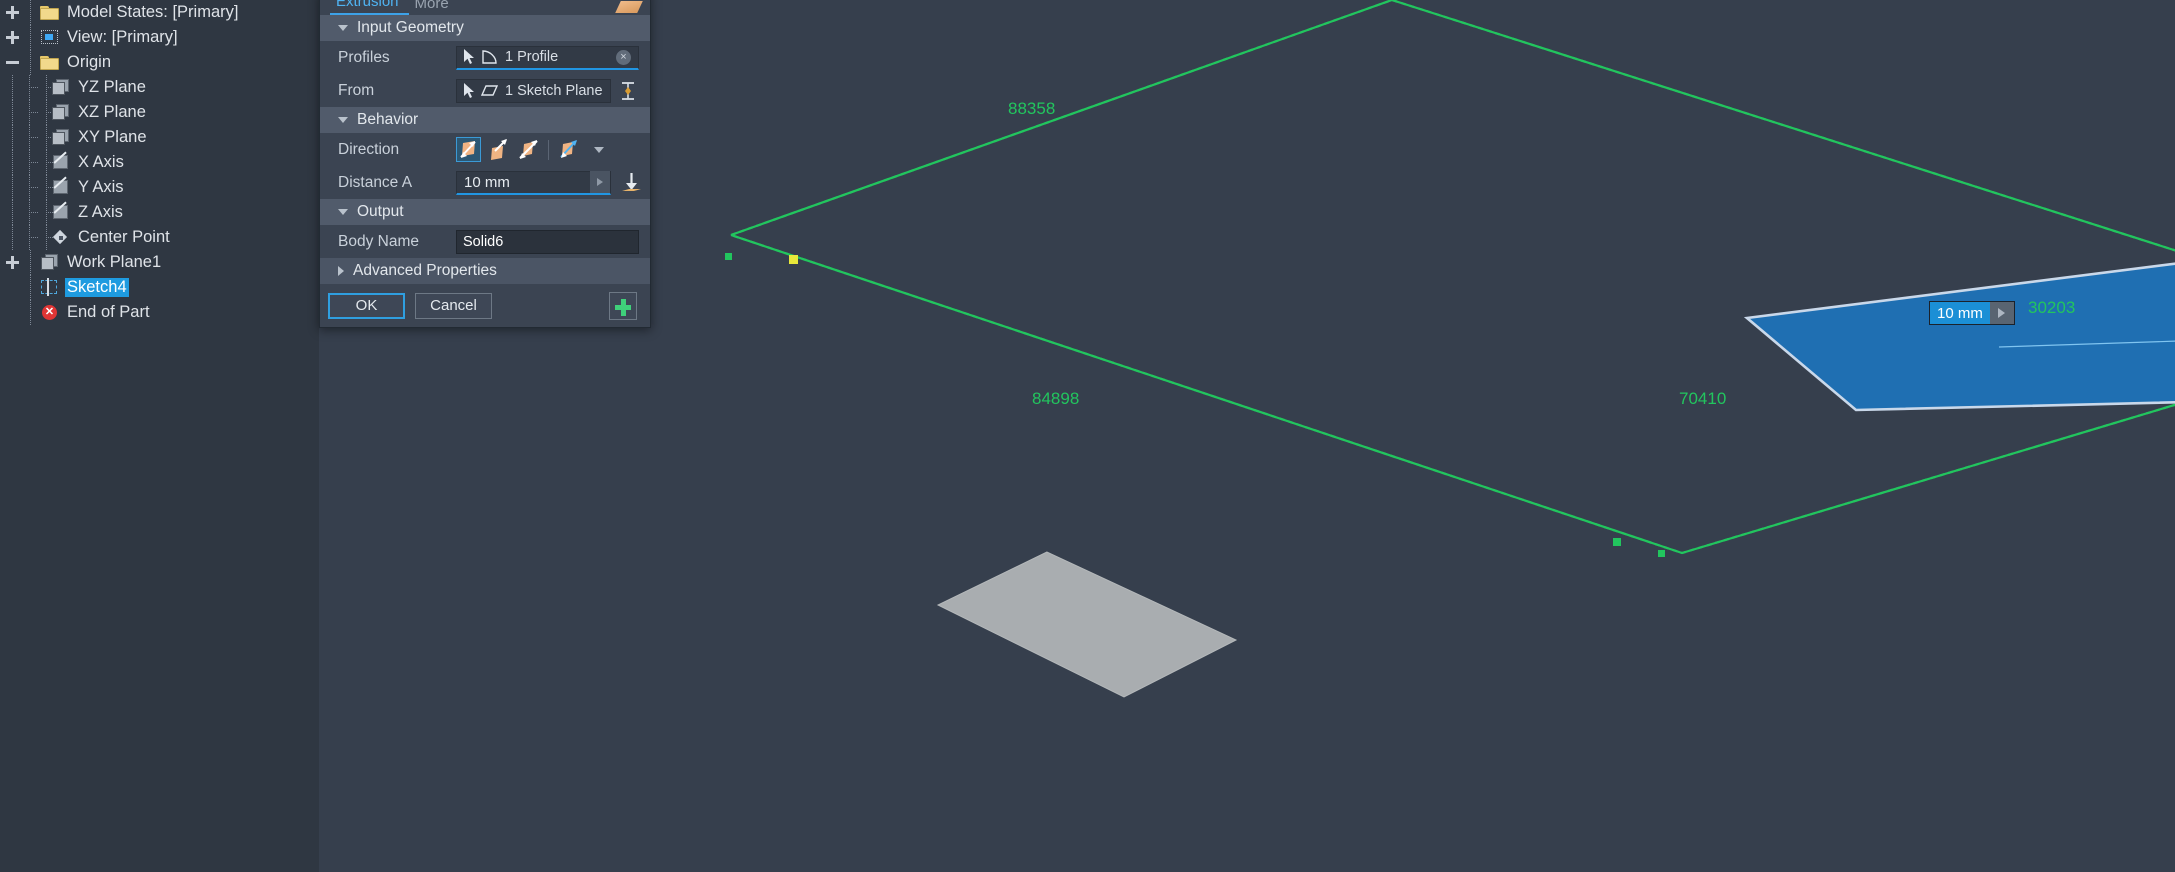  I want to click on direction-default-icon, so click(468, 149).